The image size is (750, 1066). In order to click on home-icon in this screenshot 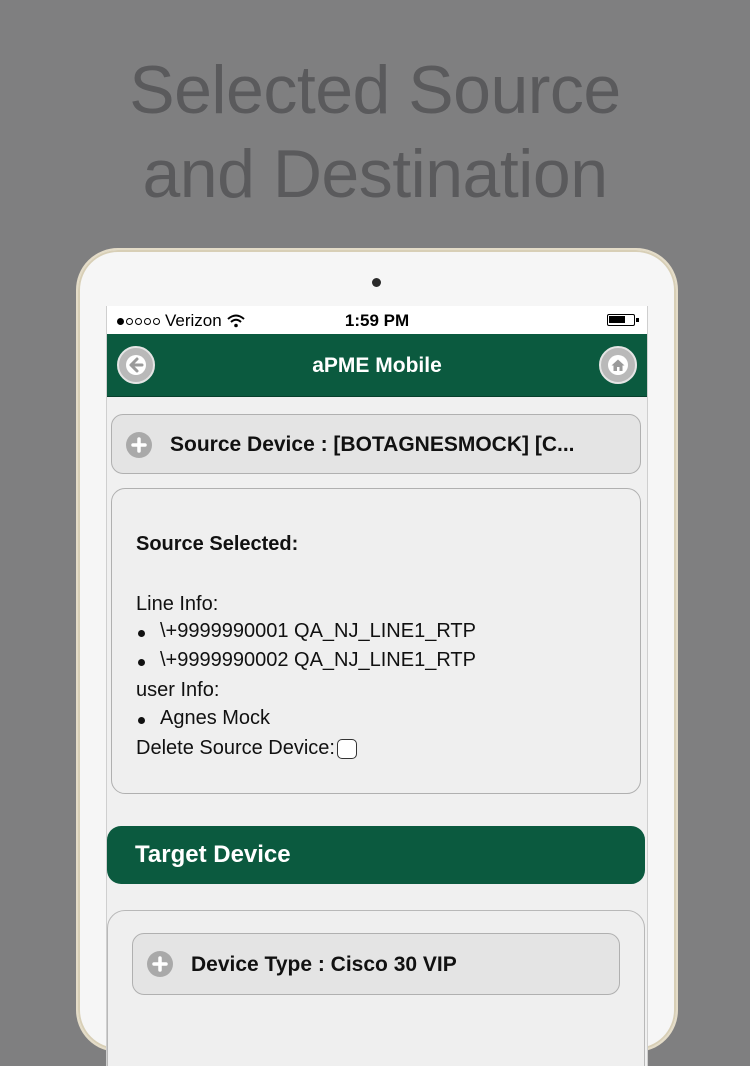, I will do `click(618, 365)`.